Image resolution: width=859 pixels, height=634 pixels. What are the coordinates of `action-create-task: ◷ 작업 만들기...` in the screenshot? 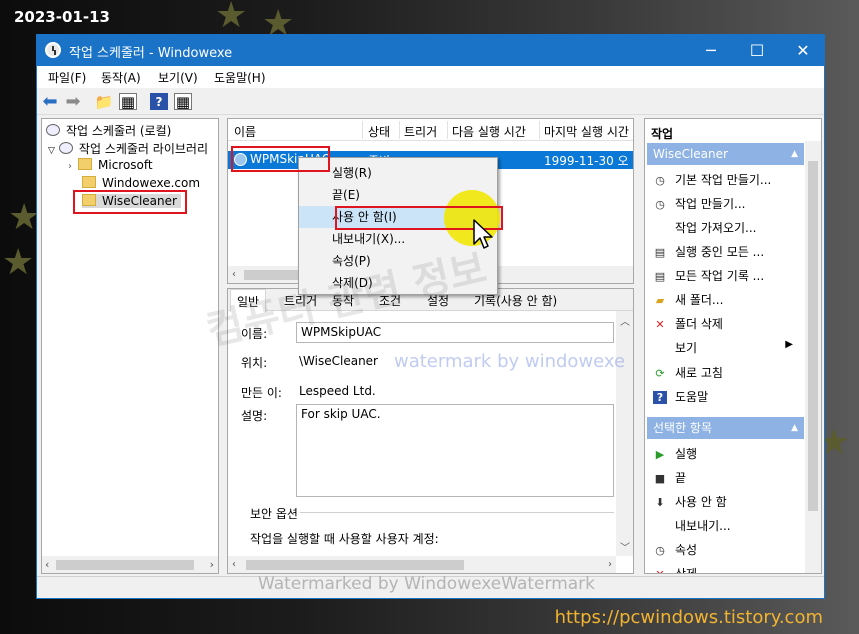 It's located at (699, 203).